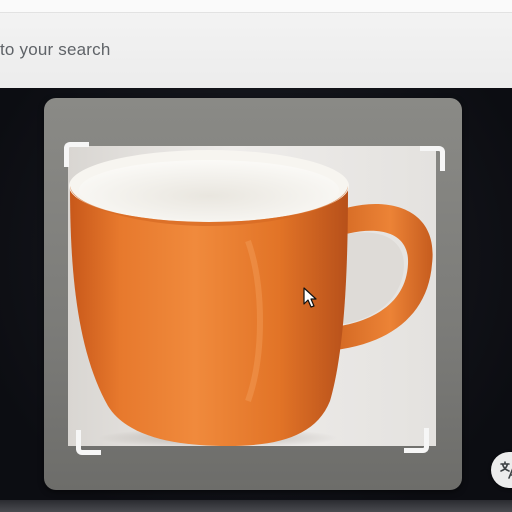 The image size is (512, 512). I want to click on arrow-cursor-icon, so click(310, 298).